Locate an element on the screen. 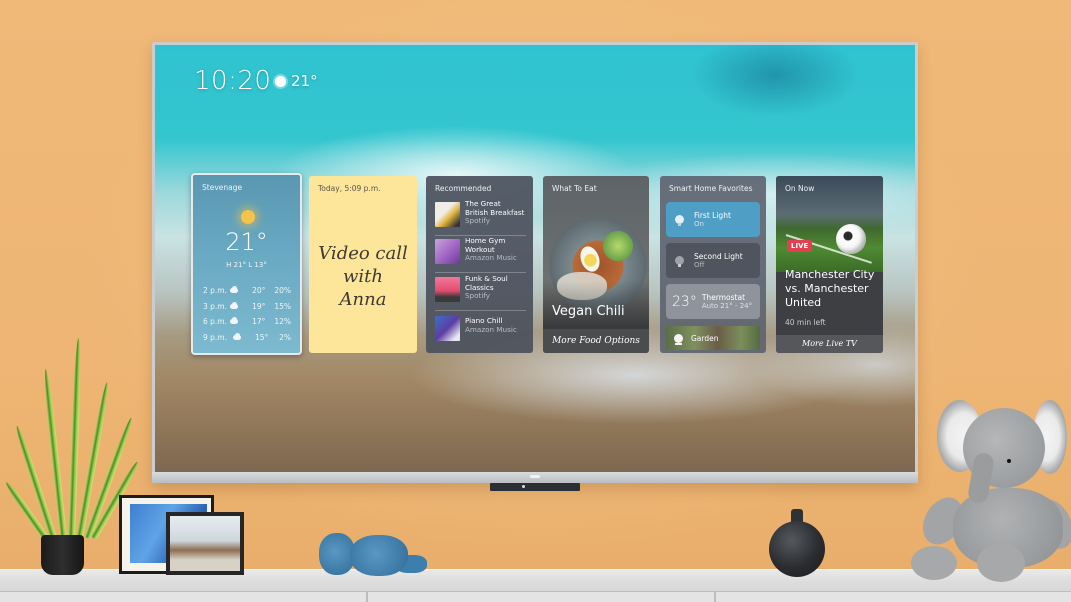 This screenshot has height=602, width=1071. stuffed-elephant is located at coordinates (988, 490).